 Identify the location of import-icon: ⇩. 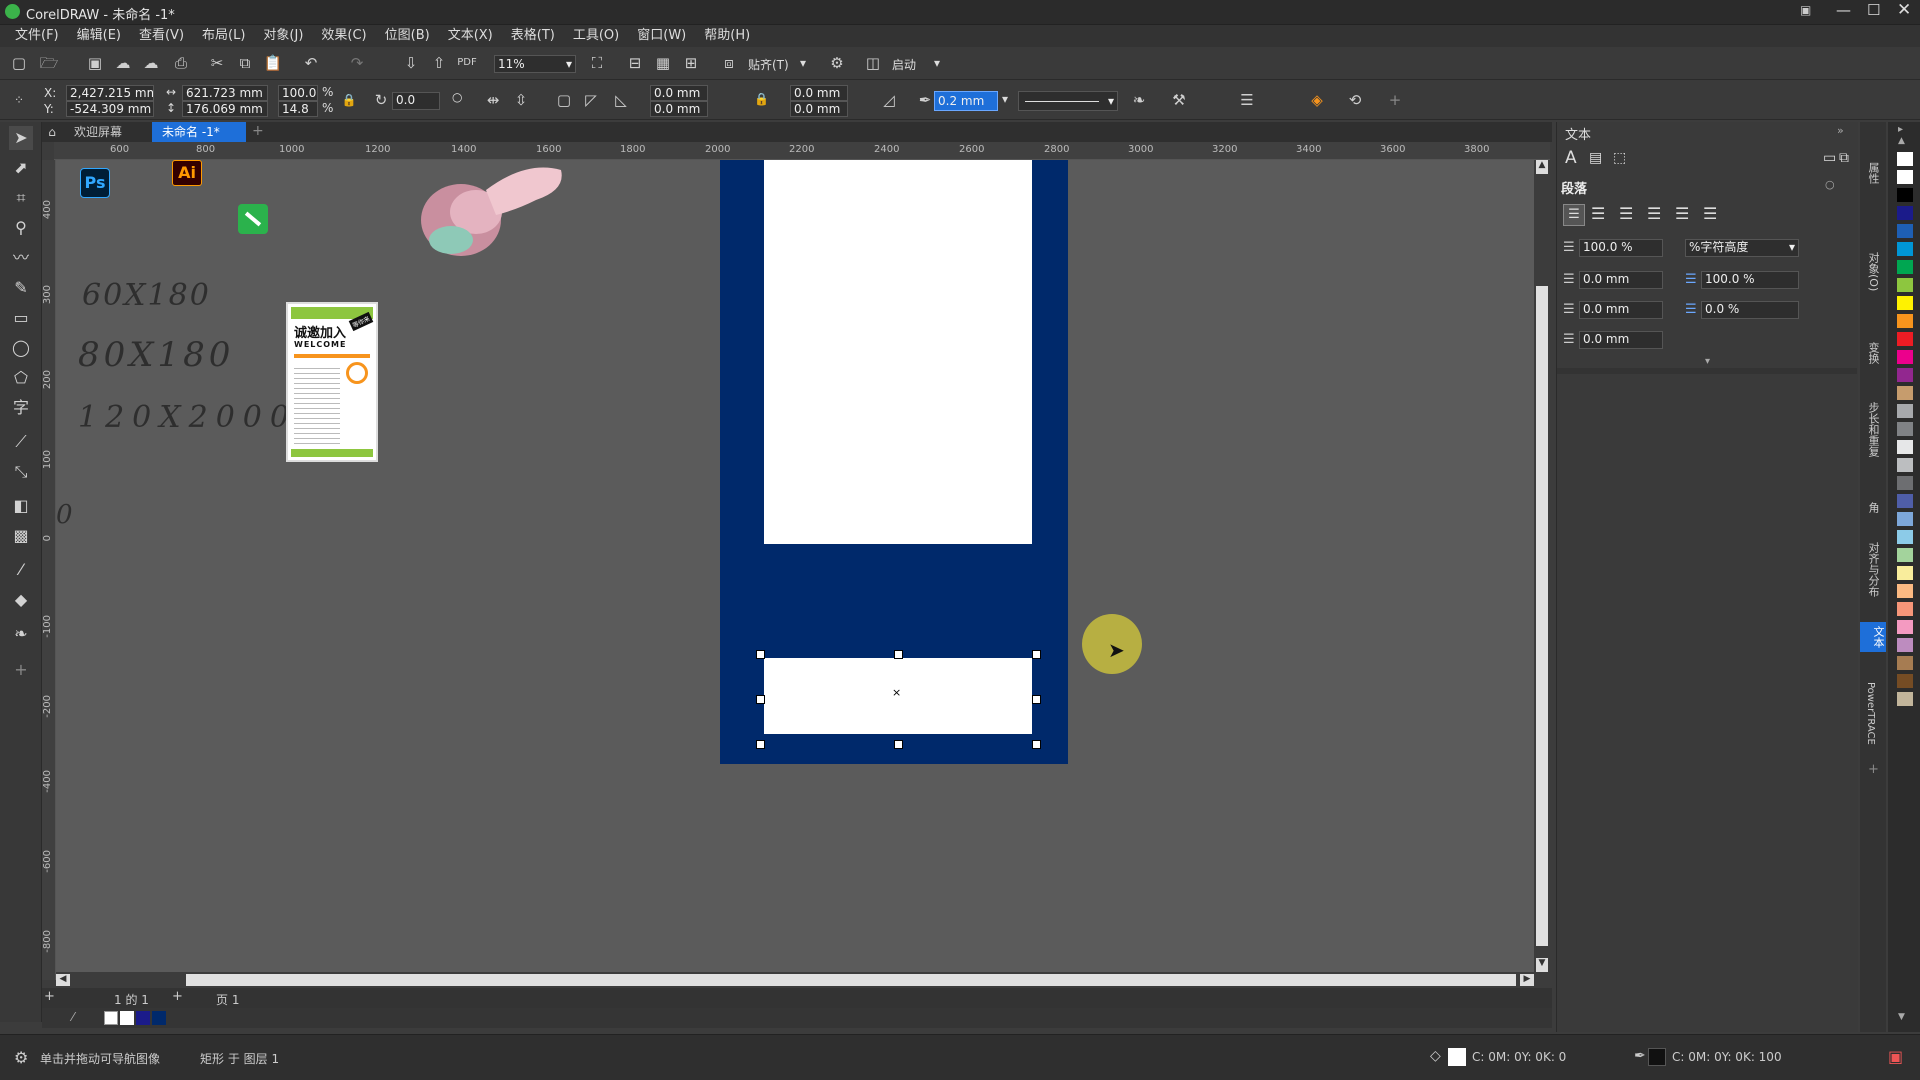
(411, 63).